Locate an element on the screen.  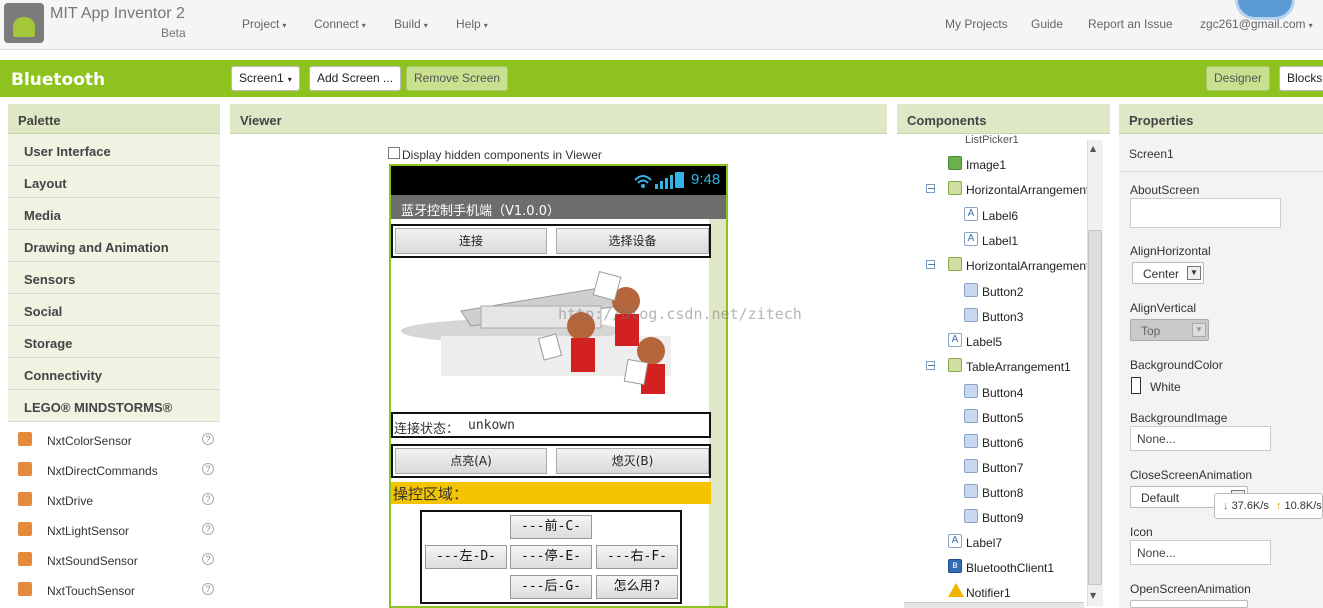
connect-button: 连接 is located at coordinates (471, 241).